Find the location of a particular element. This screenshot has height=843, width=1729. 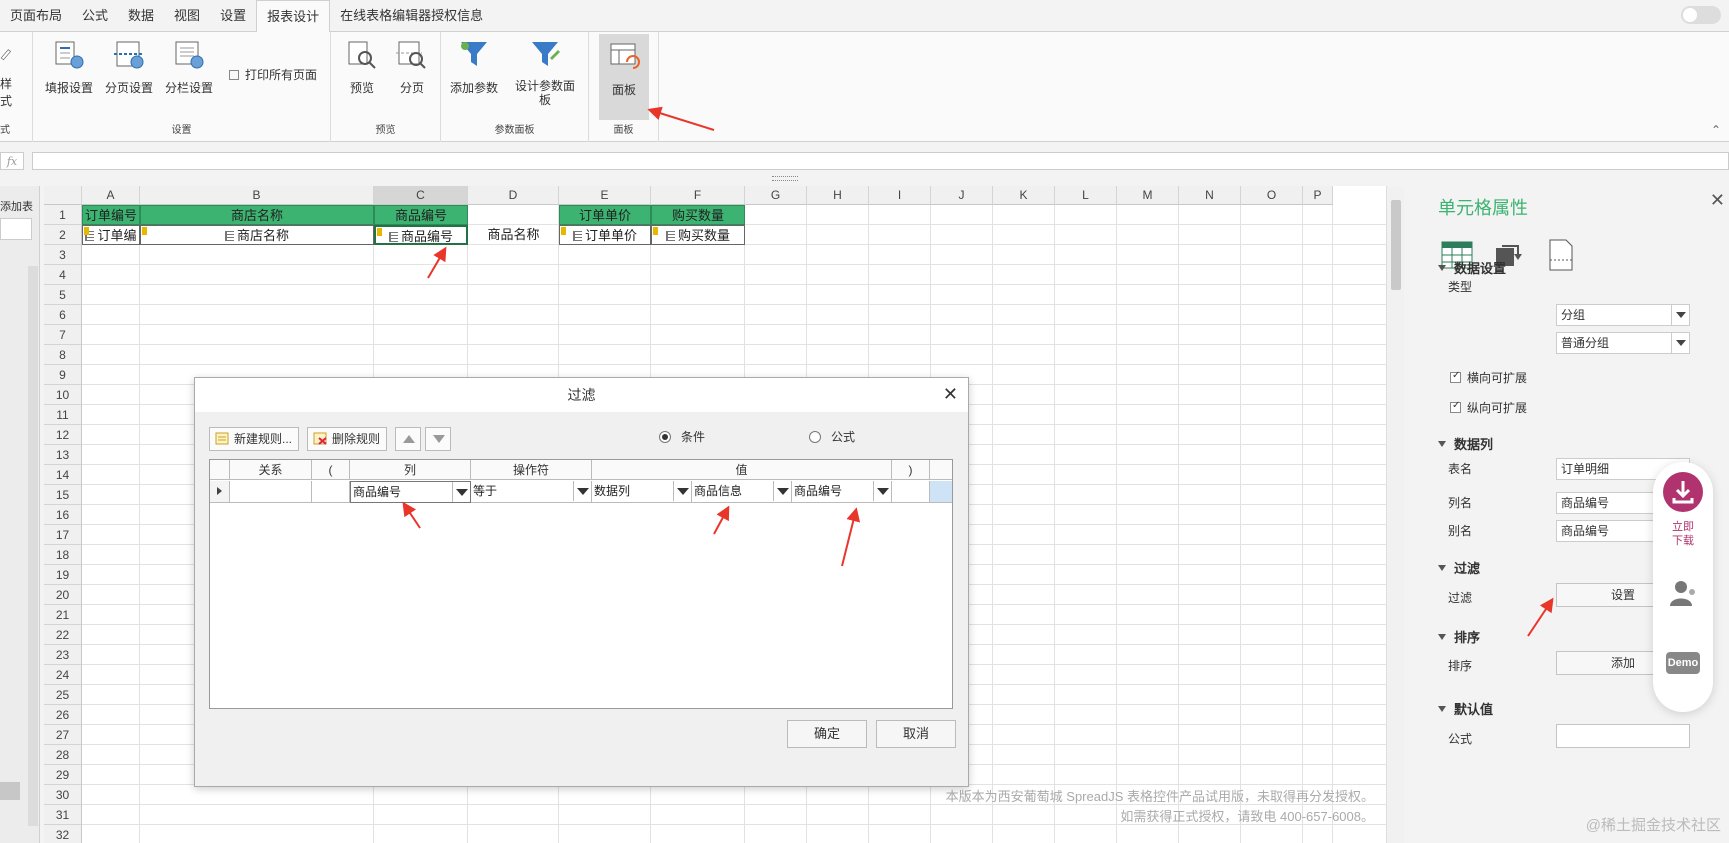

default-formula-input is located at coordinates (1623, 736).